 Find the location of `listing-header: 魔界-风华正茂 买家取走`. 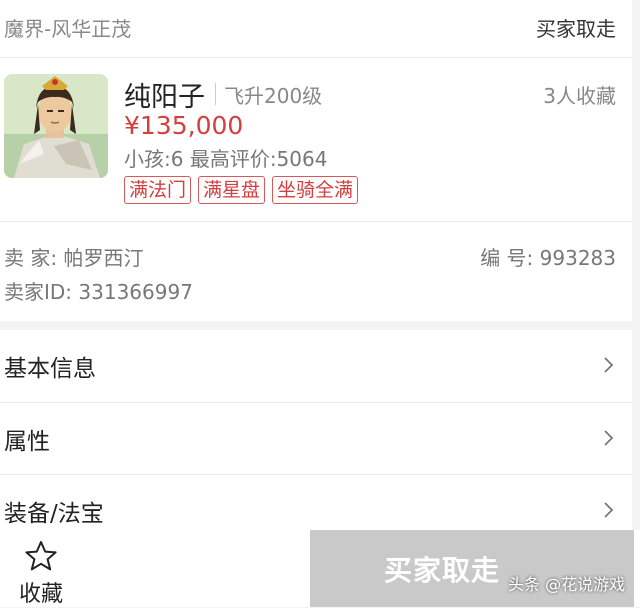

listing-header: 魔界-风华正茂 买家取走 is located at coordinates (310, 27).